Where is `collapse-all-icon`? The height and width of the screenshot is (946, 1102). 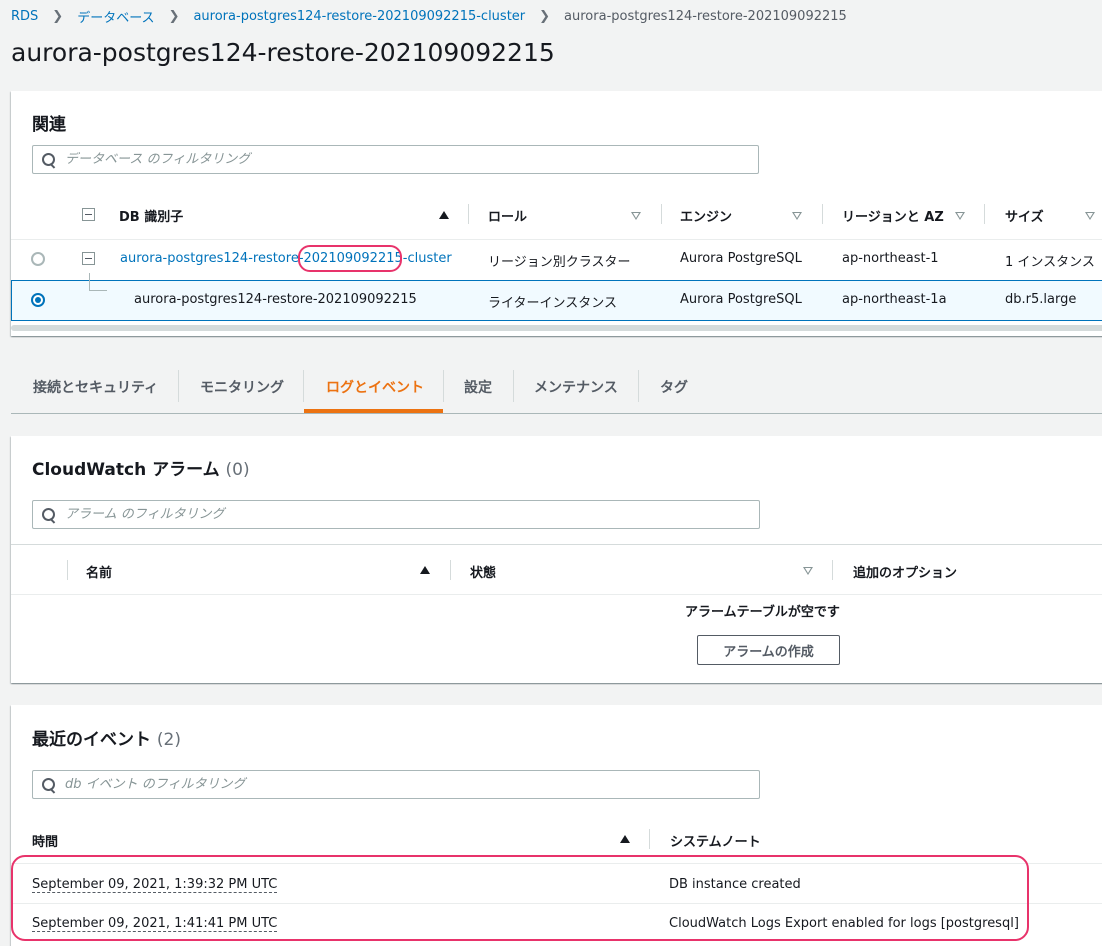 collapse-all-icon is located at coordinates (88, 214).